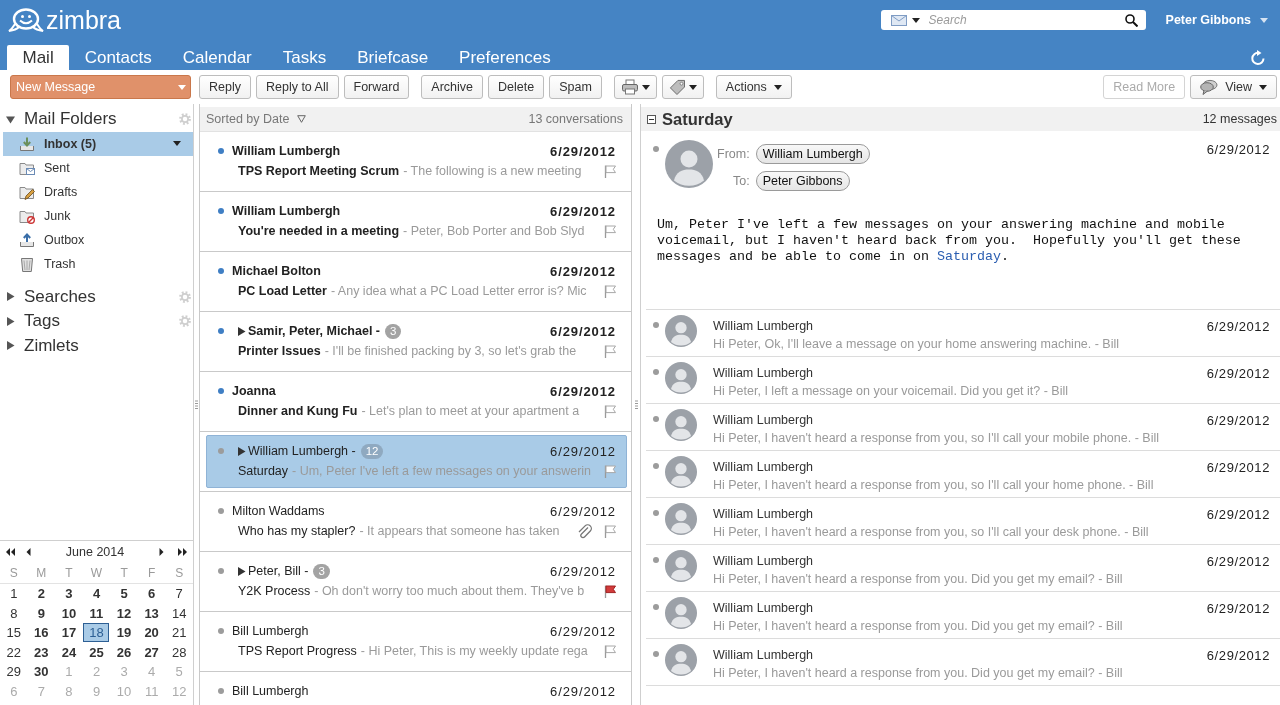 This screenshot has width=1280, height=705. I want to click on nav-tab: Calendar, so click(217, 57).